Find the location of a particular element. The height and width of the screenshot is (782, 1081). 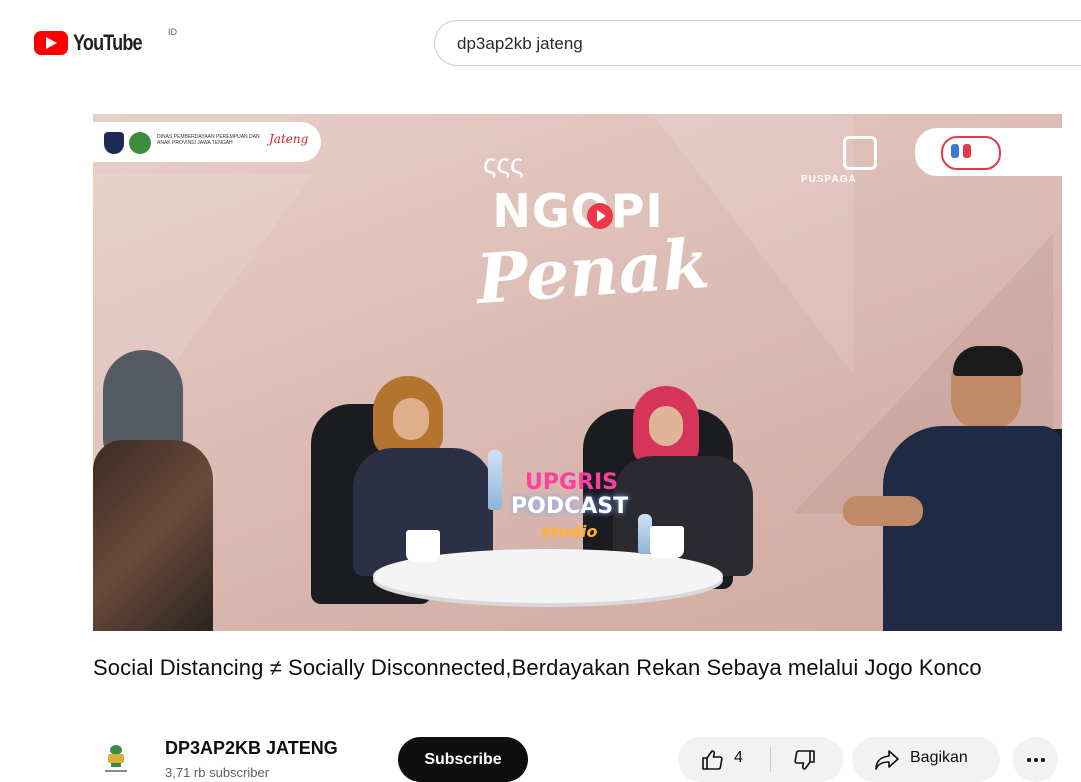

person-right is located at coordinates (937, 488).